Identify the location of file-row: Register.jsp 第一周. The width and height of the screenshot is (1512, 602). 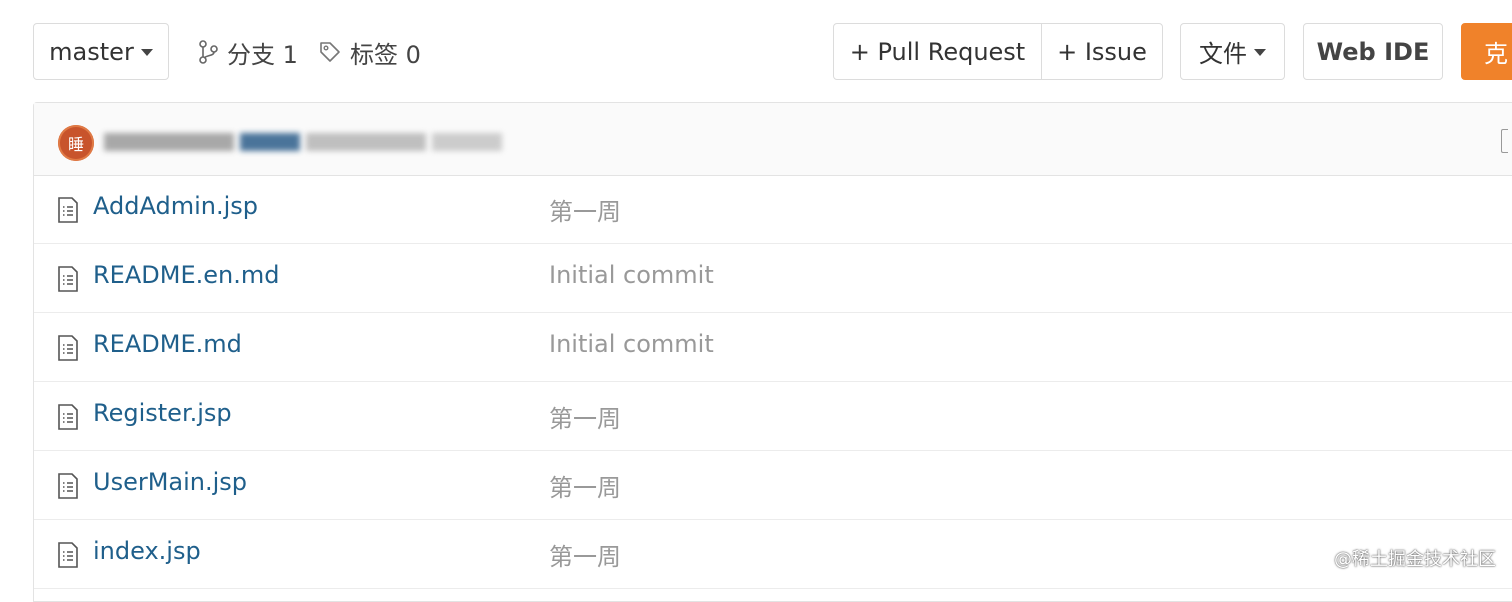
(773, 416).